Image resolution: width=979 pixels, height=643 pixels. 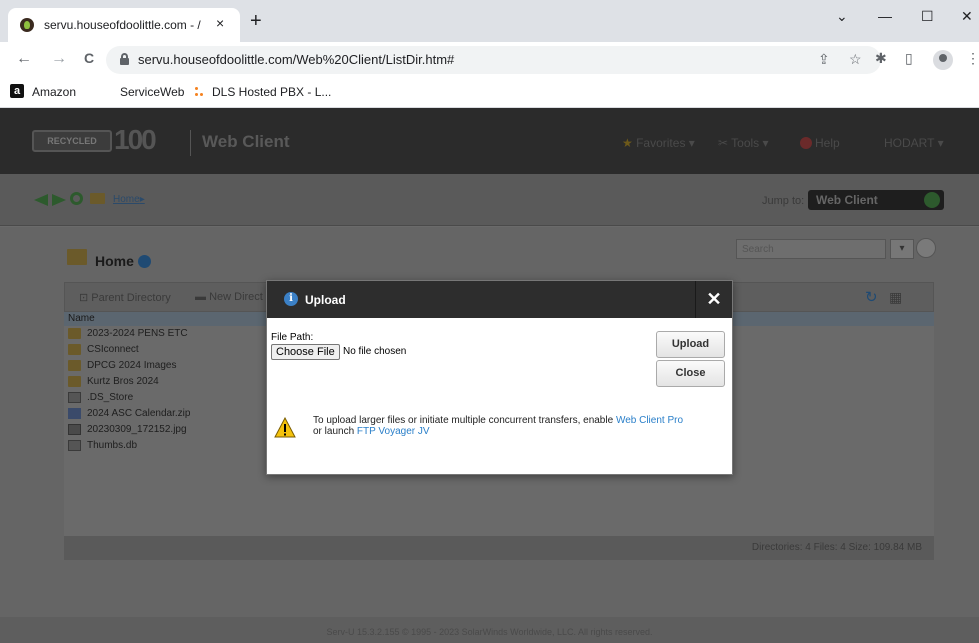 I want to click on help-label: Help, so click(x=827, y=143).